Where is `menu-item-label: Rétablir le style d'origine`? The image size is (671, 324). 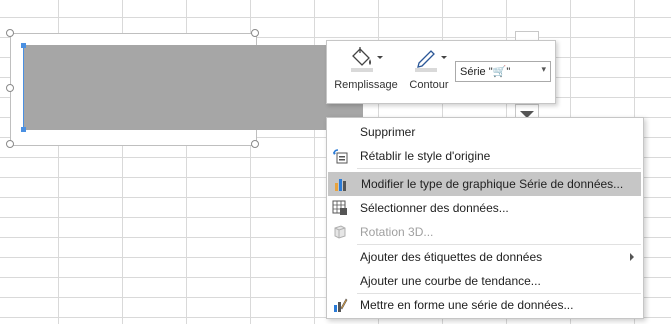 menu-item-label: Rétablir le style d'origine is located at coordinates (425, 156).